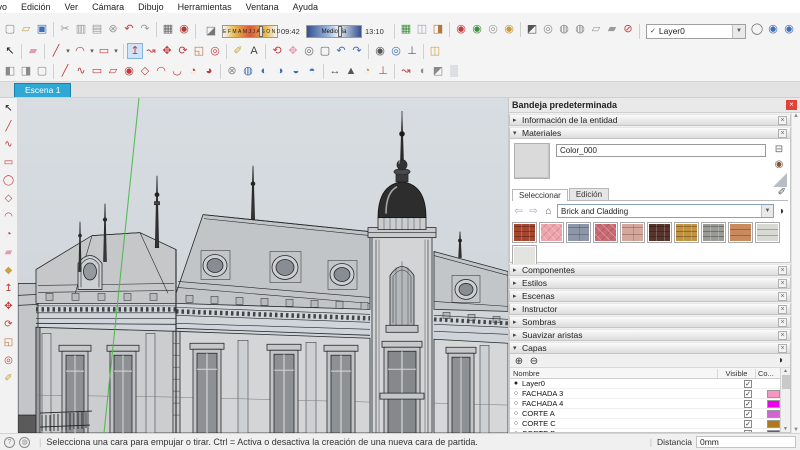 The height and width of the screenshot is (450, 800). Describe the element at coordinates (72, 7) in the screenshot. I see `menu-ver: Ver` at that location.